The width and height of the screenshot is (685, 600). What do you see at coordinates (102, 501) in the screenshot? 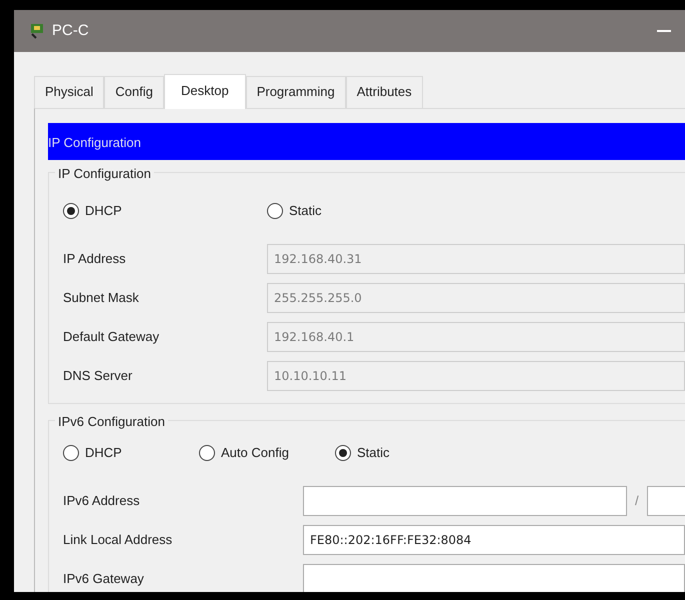
I see `field-label: IPv6 Address` at bounding box center [102, 501].